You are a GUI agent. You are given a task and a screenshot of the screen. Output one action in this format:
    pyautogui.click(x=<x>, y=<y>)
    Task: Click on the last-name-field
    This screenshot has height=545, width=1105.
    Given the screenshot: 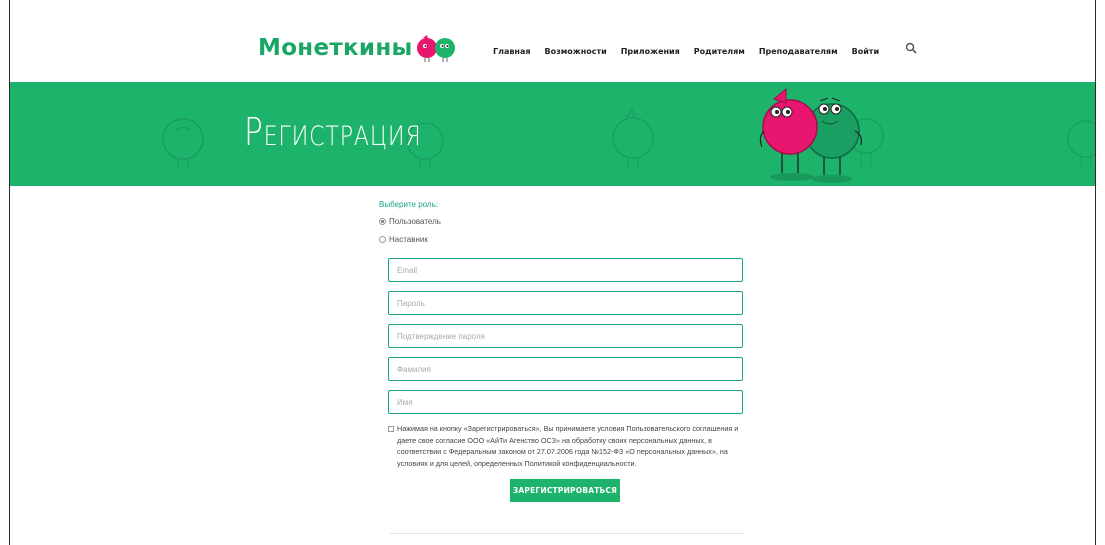 What is the action you would take?
    pyautogui.click(x=565, y=369)
    